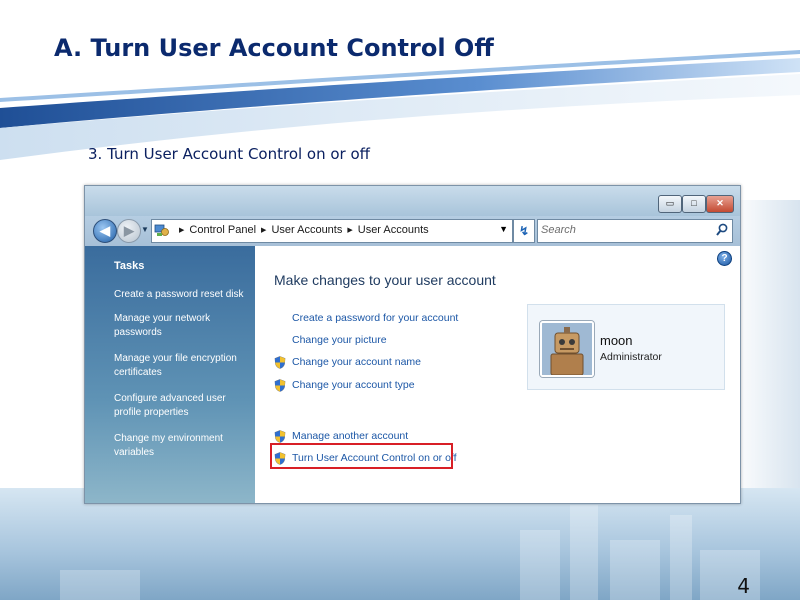  I want to click on task-change-environment-variables: Change my environment variables, so click(181, 446).